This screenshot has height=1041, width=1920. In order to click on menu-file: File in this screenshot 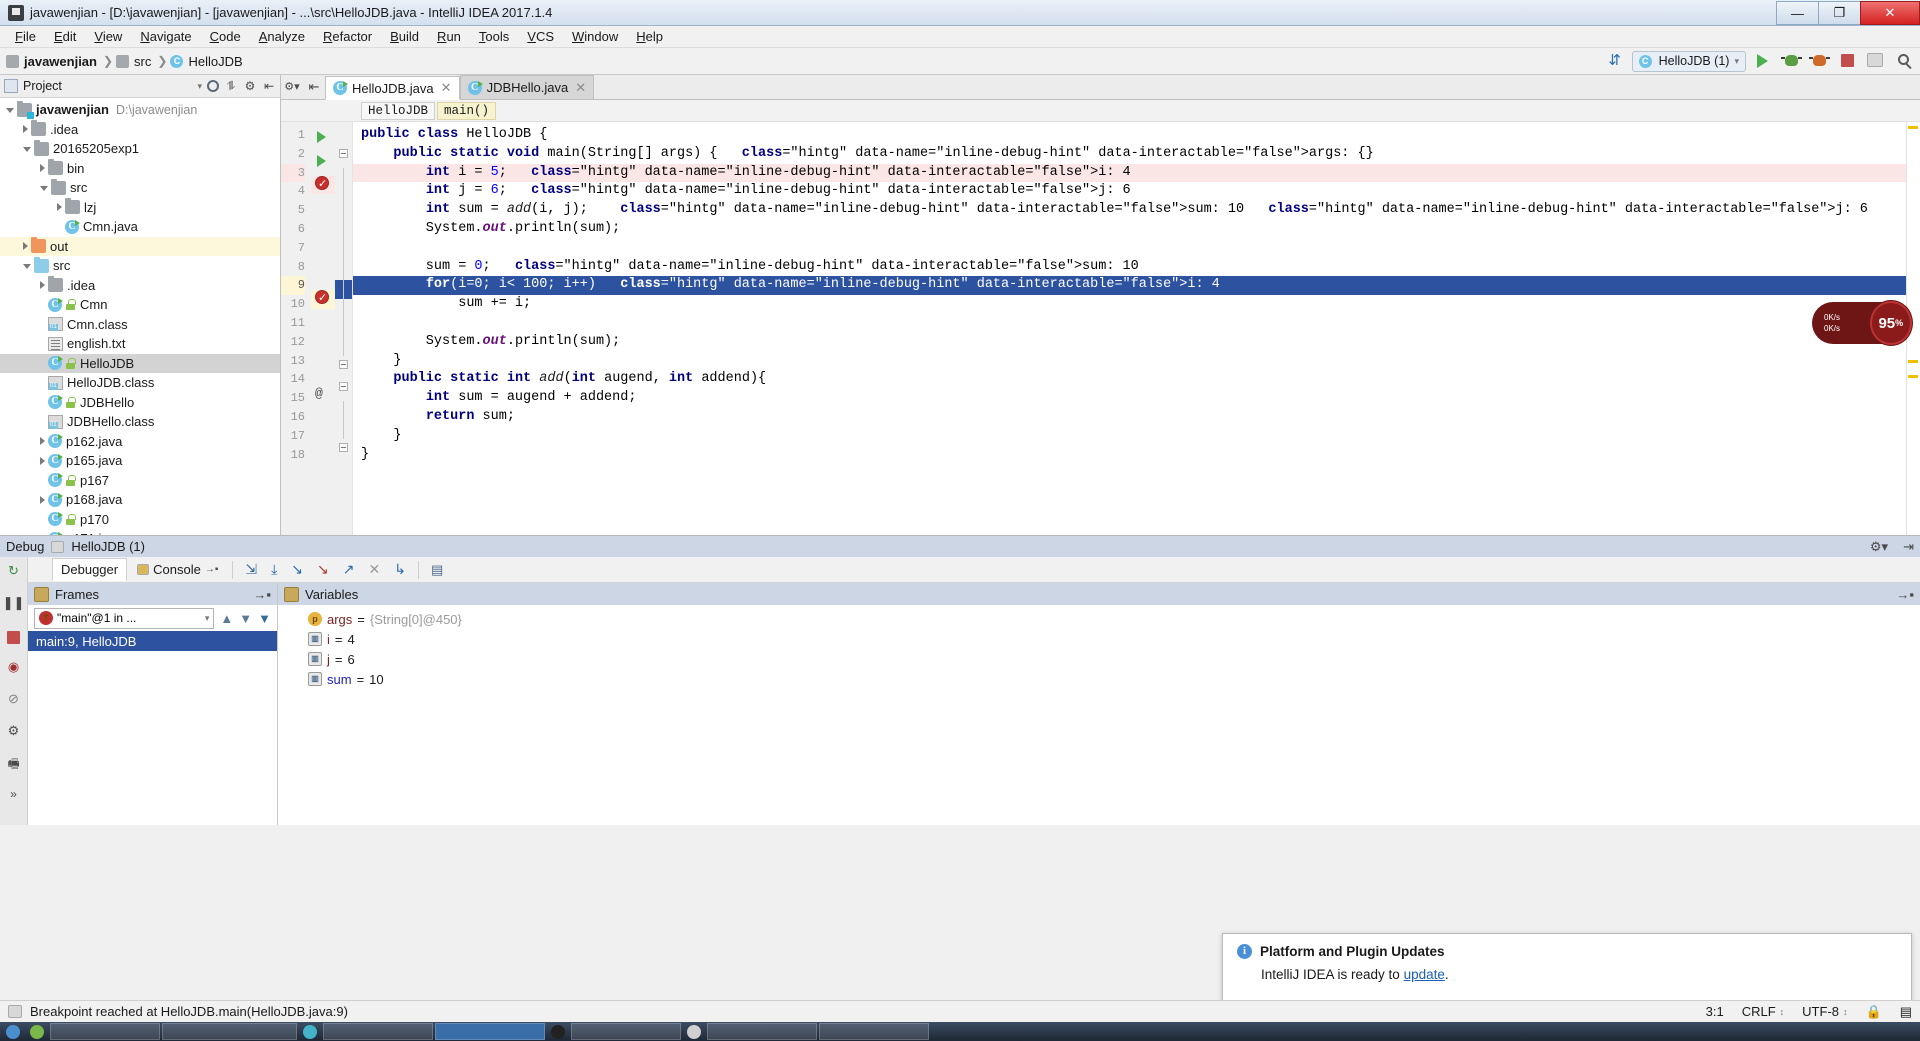, I will do `click(25, 36)`.